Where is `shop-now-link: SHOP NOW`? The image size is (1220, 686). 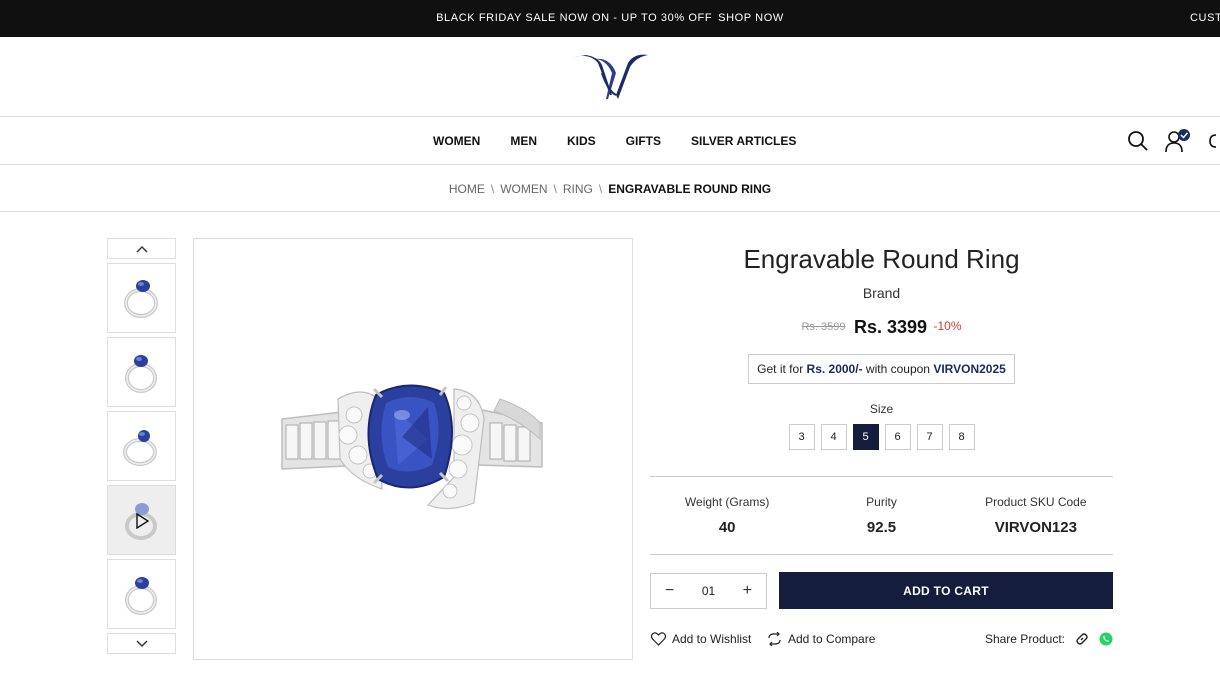 shop-now-link: SHOP NOW is located at coordinates (751, 18).